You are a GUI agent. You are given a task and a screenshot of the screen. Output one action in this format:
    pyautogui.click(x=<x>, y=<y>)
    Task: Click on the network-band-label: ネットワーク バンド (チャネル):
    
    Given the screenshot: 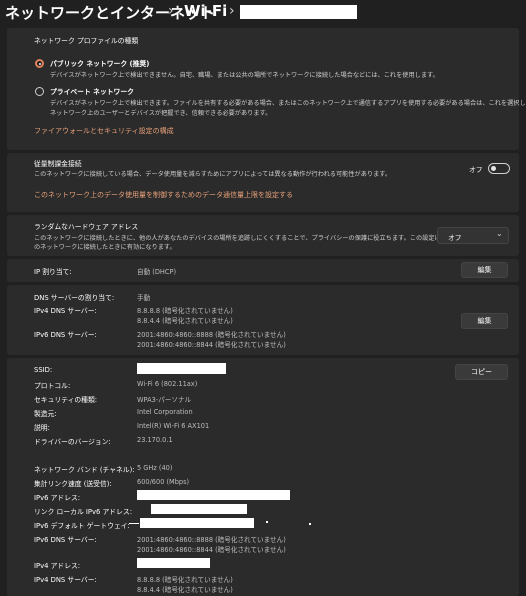 What is the action you would take?
    pyautogui.click(x=84, y=470)
    